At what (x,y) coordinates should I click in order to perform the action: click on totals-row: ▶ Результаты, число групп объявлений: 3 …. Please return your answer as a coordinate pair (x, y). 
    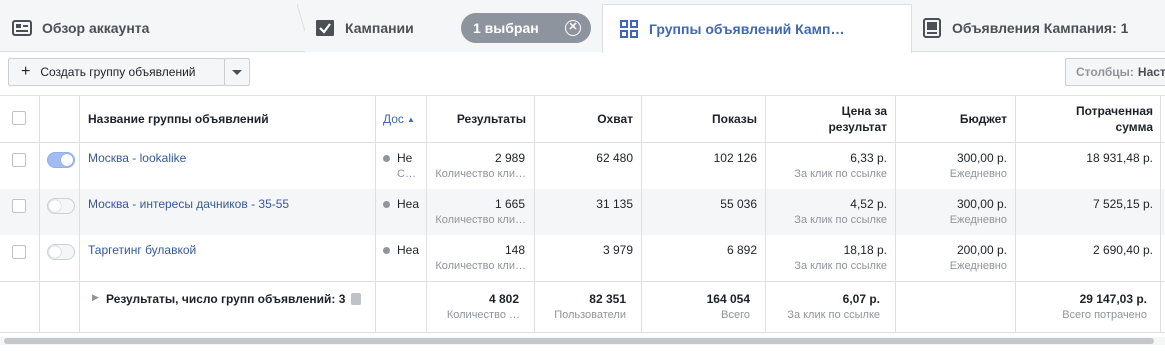
    Looking at the image, I should click on (582, 307).